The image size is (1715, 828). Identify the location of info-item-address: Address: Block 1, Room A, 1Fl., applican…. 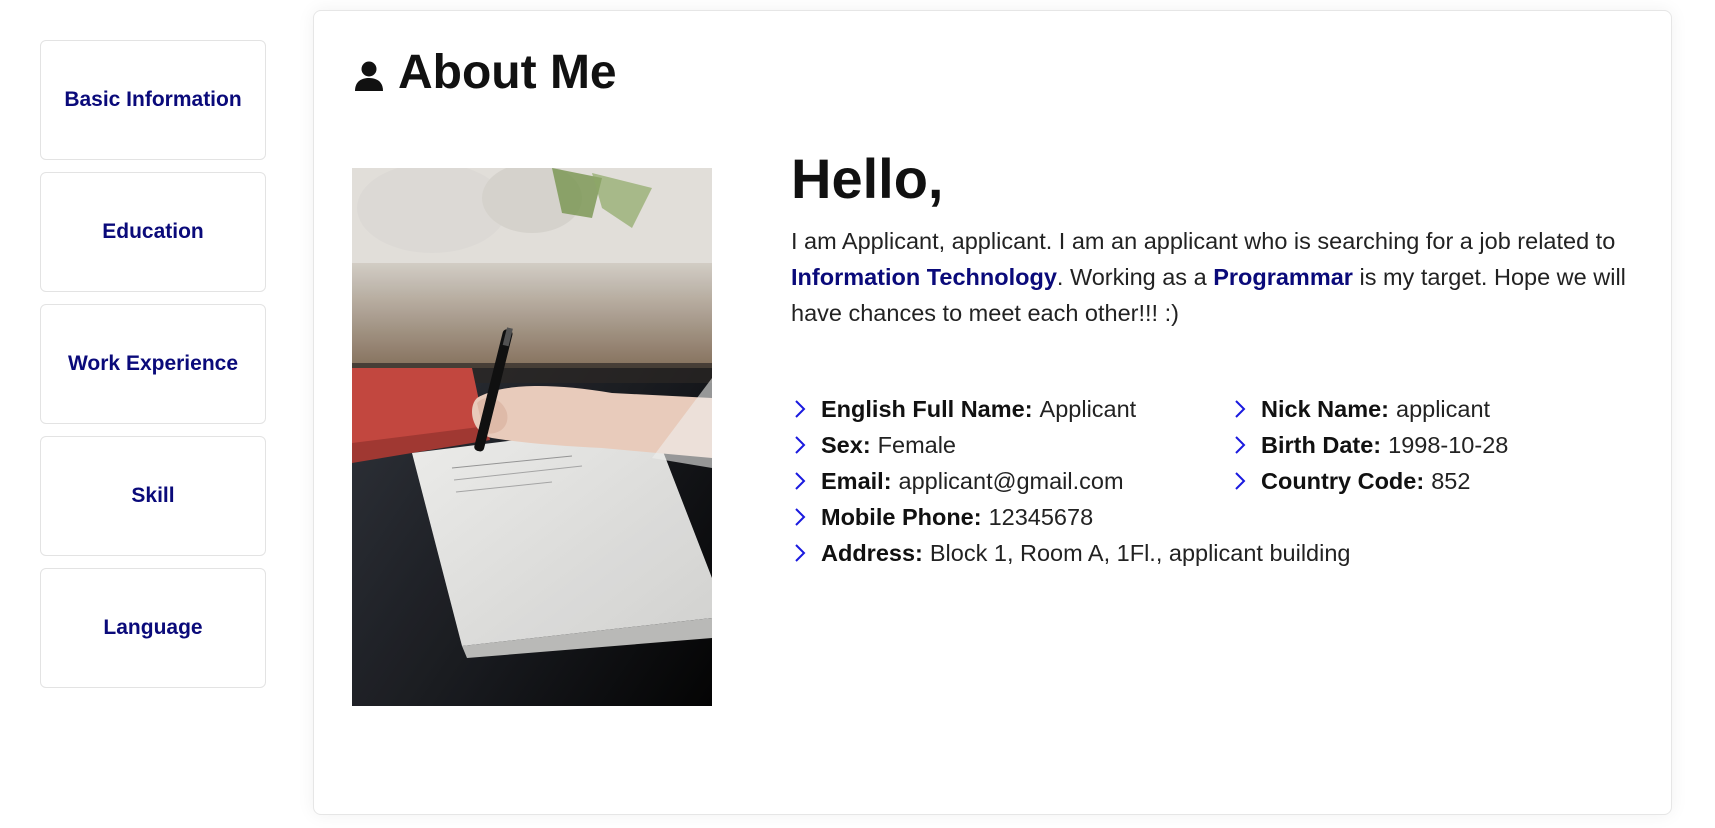
(1071, 553).